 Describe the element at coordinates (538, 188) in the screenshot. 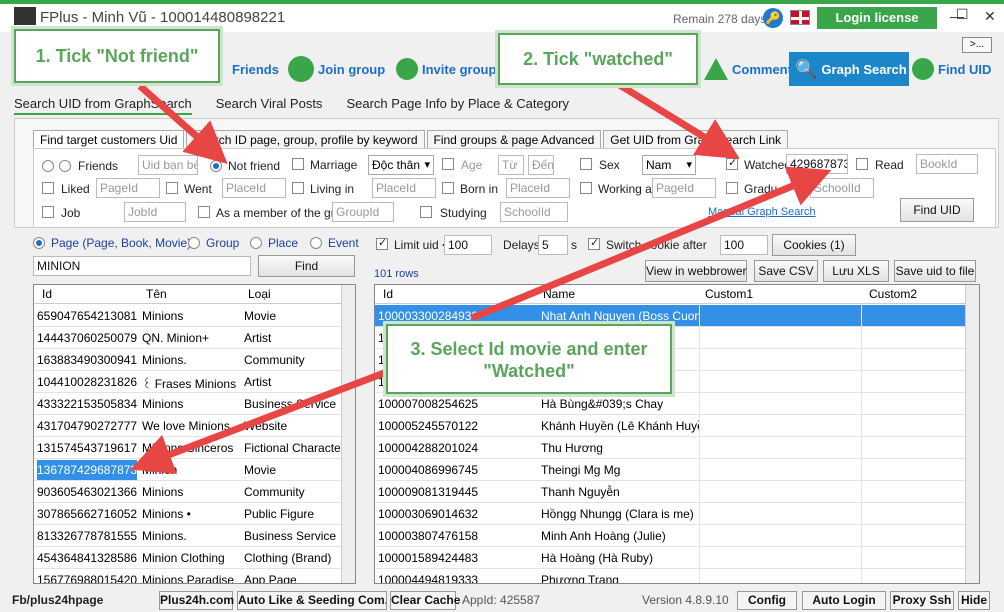

I see `born-input: PlaceId` at that location.